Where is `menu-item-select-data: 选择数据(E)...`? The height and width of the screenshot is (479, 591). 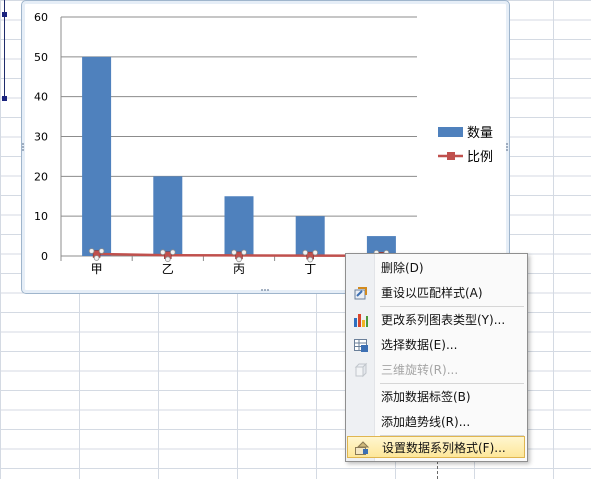 menu-item-select-data: 选择数据(E)... is located at coordinates (436, 345).